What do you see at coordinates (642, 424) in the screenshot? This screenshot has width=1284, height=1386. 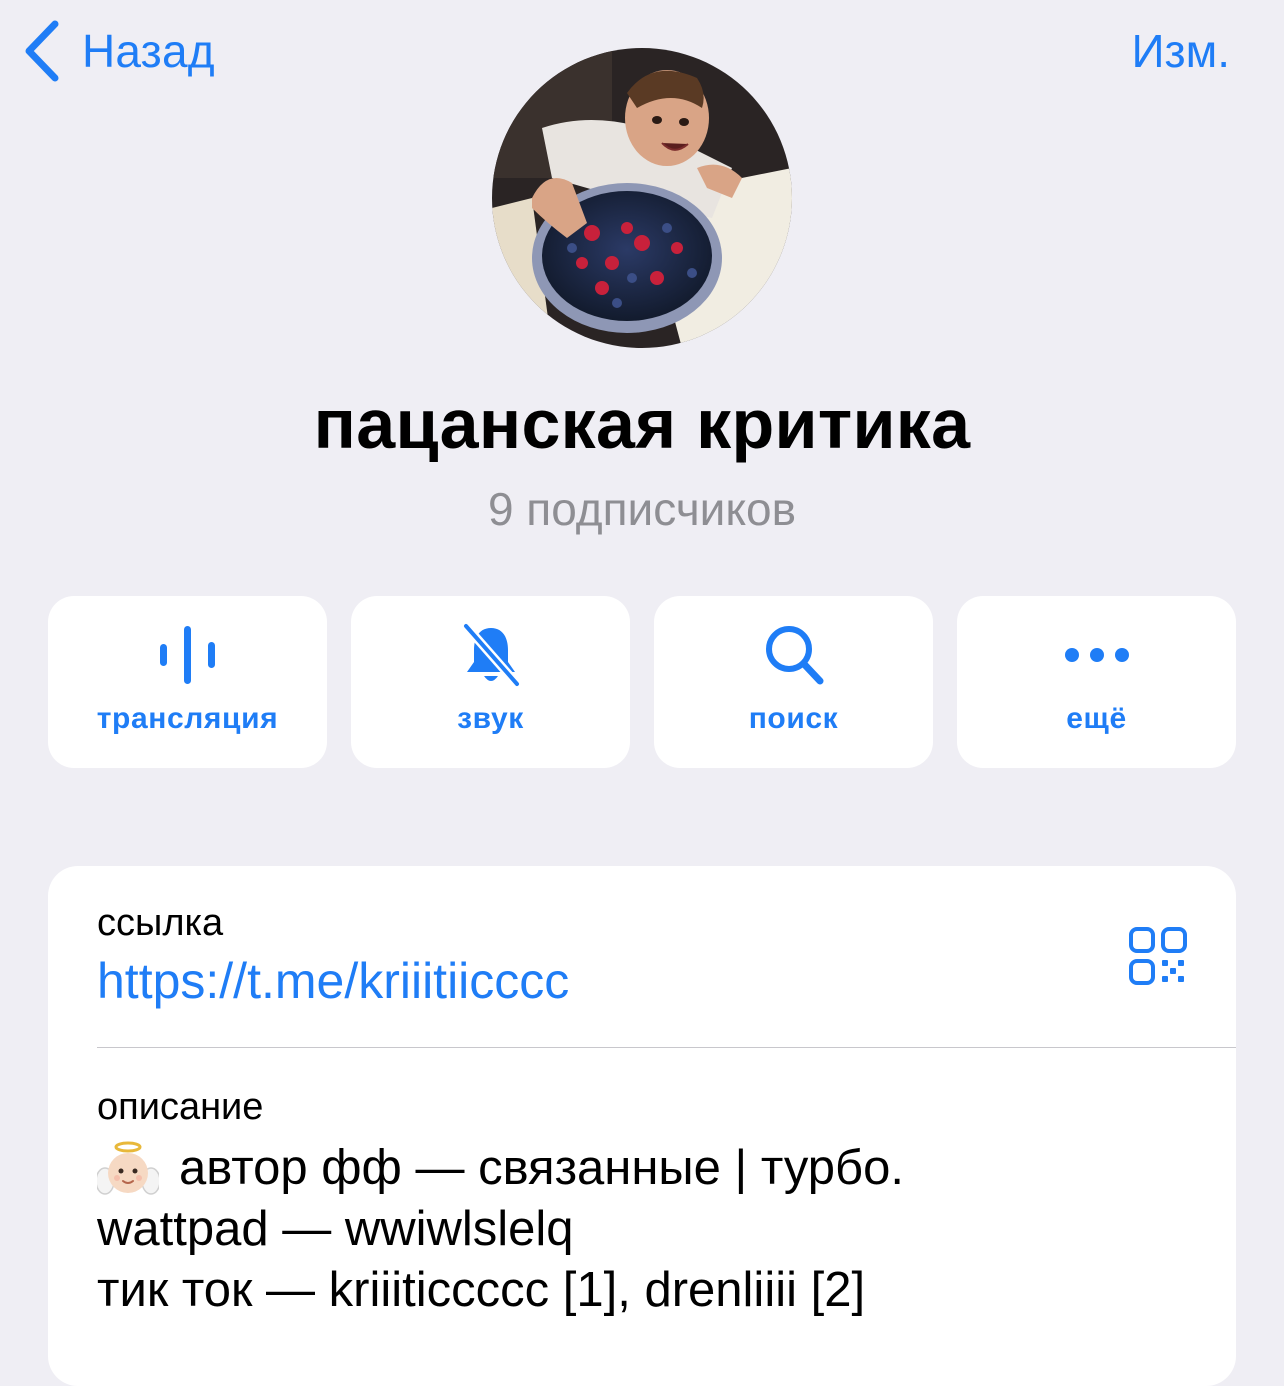 I see `channel-title: пацанская критика` at bounding box center [642, 424].